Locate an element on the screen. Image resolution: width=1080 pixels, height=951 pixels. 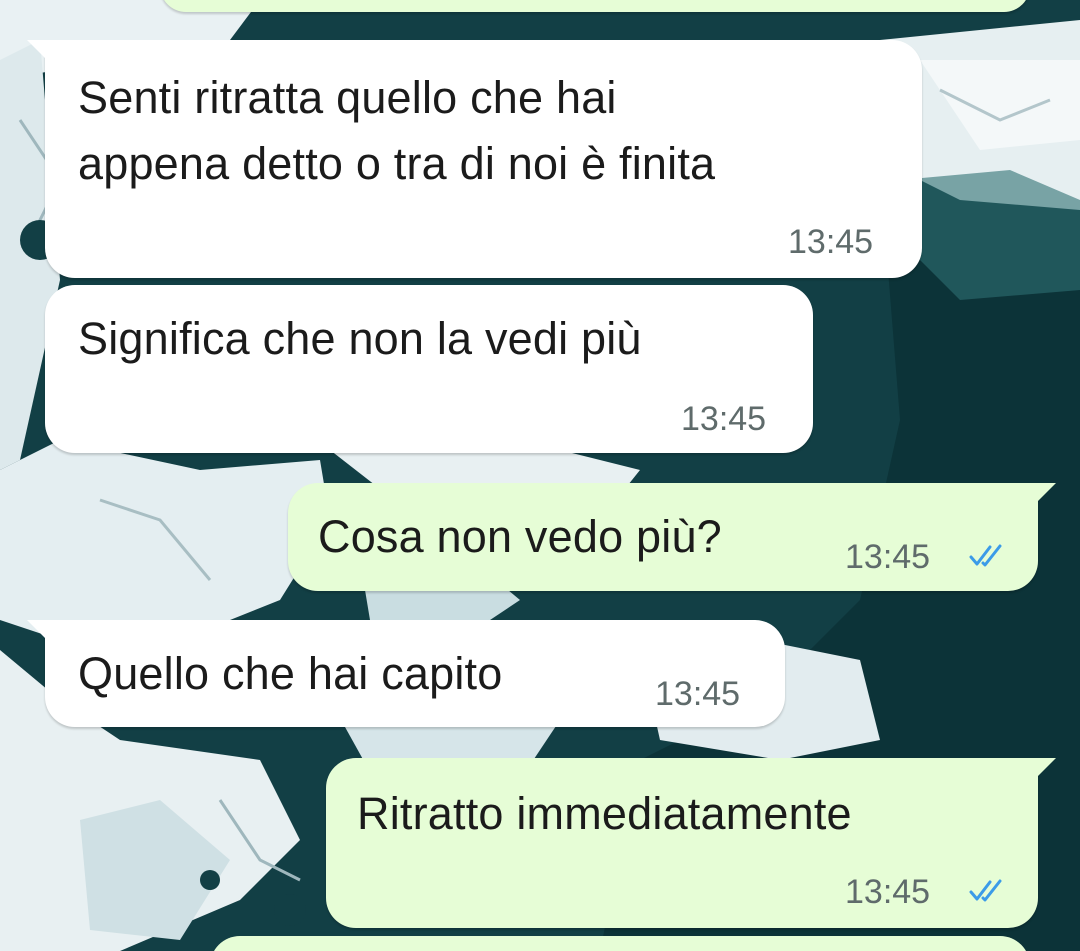
message-text: Significa che non la vedi più is located at coordinates (360, 338).